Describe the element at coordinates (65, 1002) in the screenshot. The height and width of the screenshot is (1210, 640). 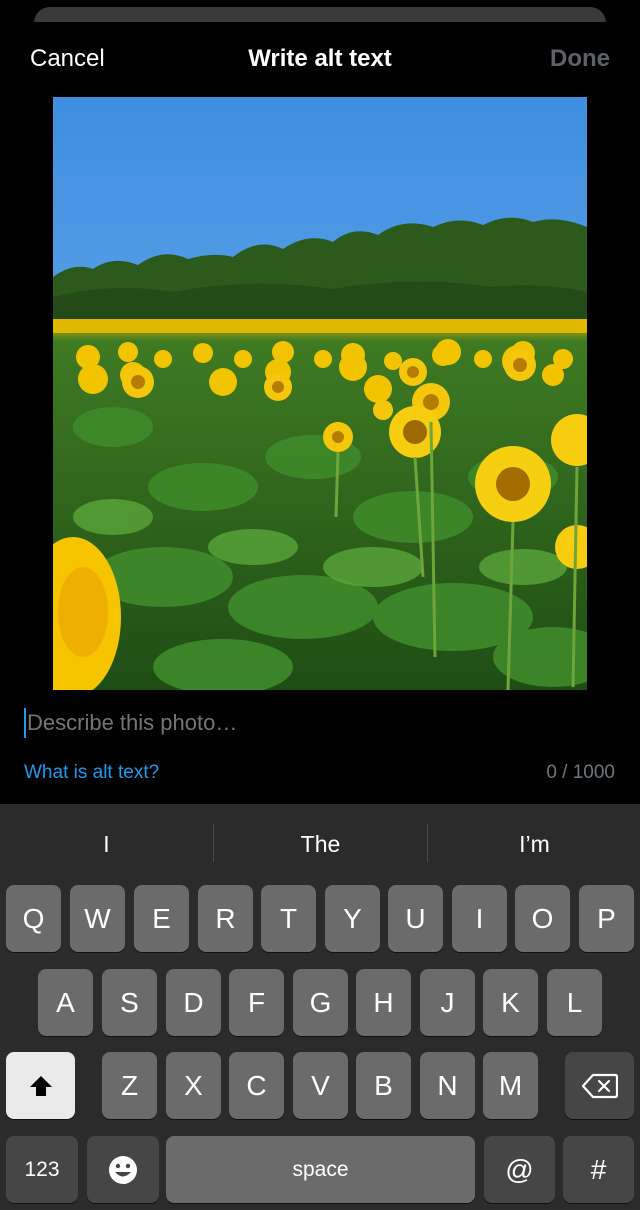
I see `key-a: A` at that location.